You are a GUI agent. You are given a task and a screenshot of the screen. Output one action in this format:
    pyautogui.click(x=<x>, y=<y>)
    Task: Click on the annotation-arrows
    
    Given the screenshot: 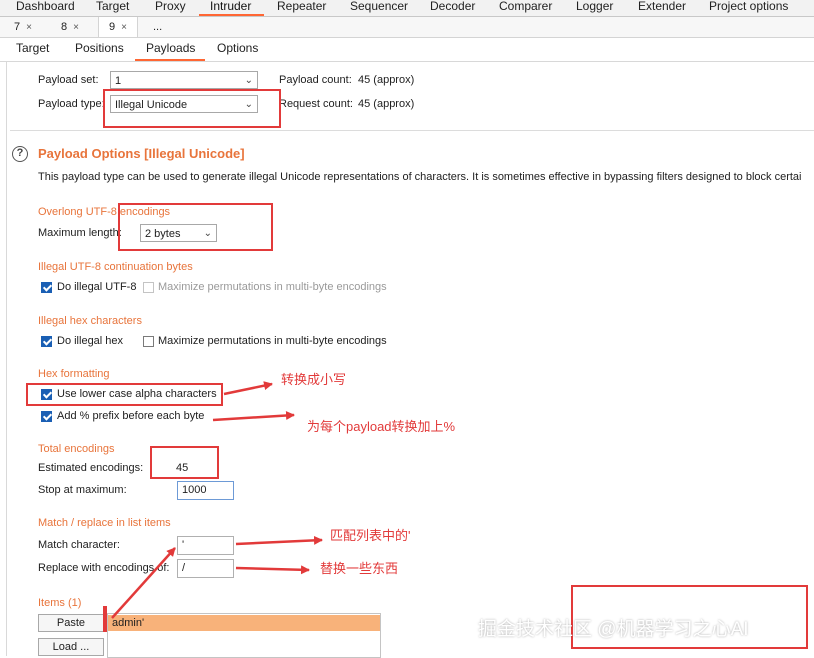 What is the action you would take?
    pyautogui.click(x=217, y=500)
    